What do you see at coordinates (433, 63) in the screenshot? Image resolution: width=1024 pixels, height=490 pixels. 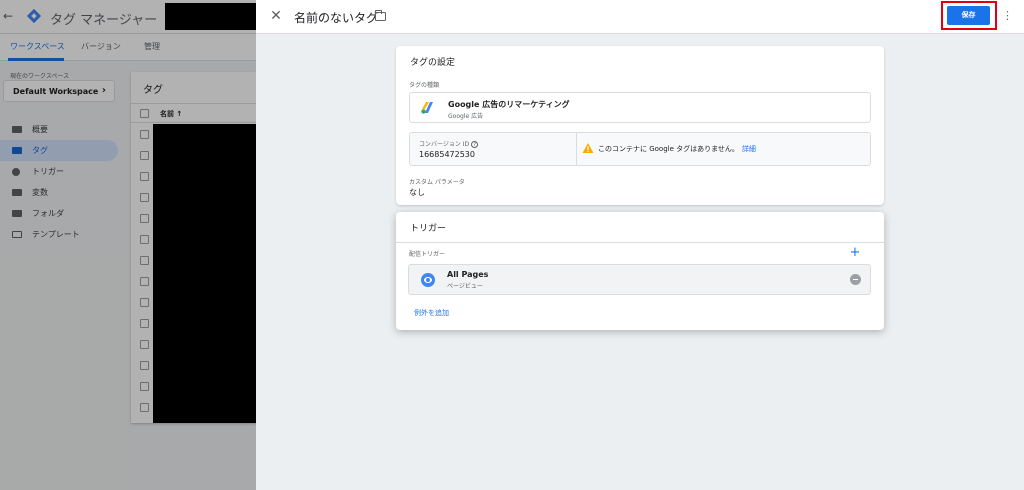 I see `tag-configuration-title: タグの設定` at bounding box center [433, 63].